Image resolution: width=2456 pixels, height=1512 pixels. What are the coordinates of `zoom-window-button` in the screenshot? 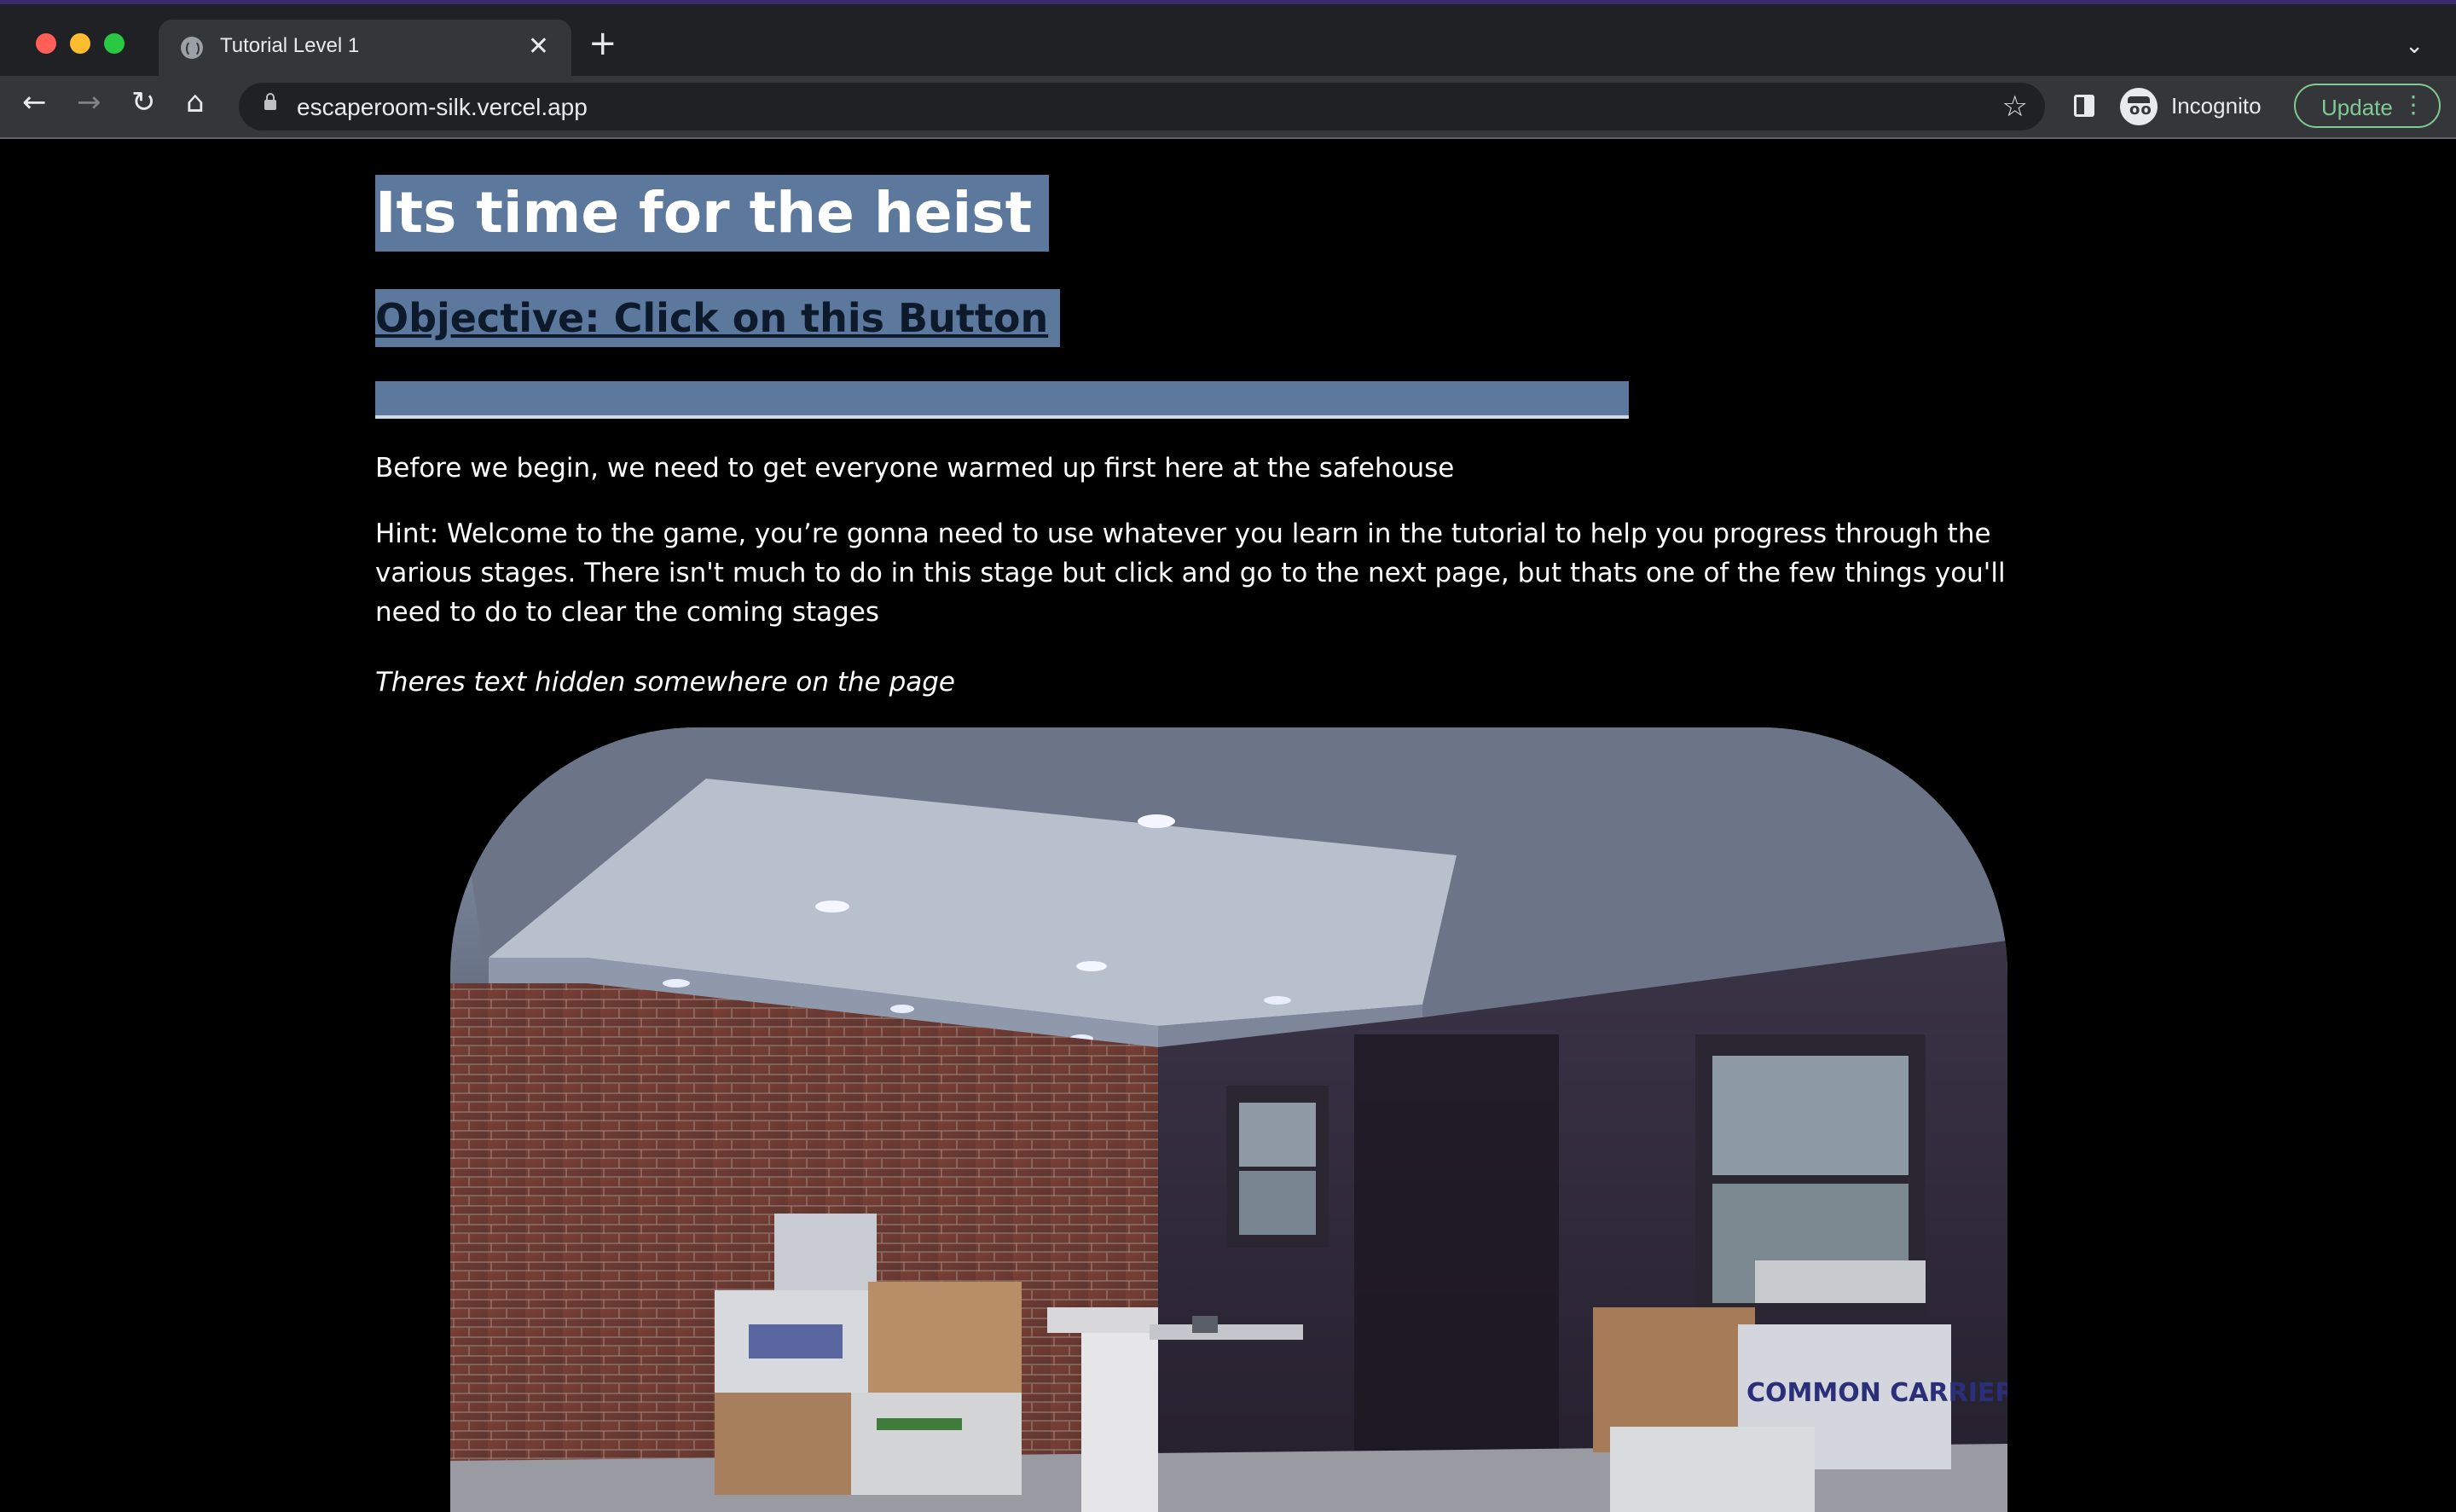 It's located at (114, 44).